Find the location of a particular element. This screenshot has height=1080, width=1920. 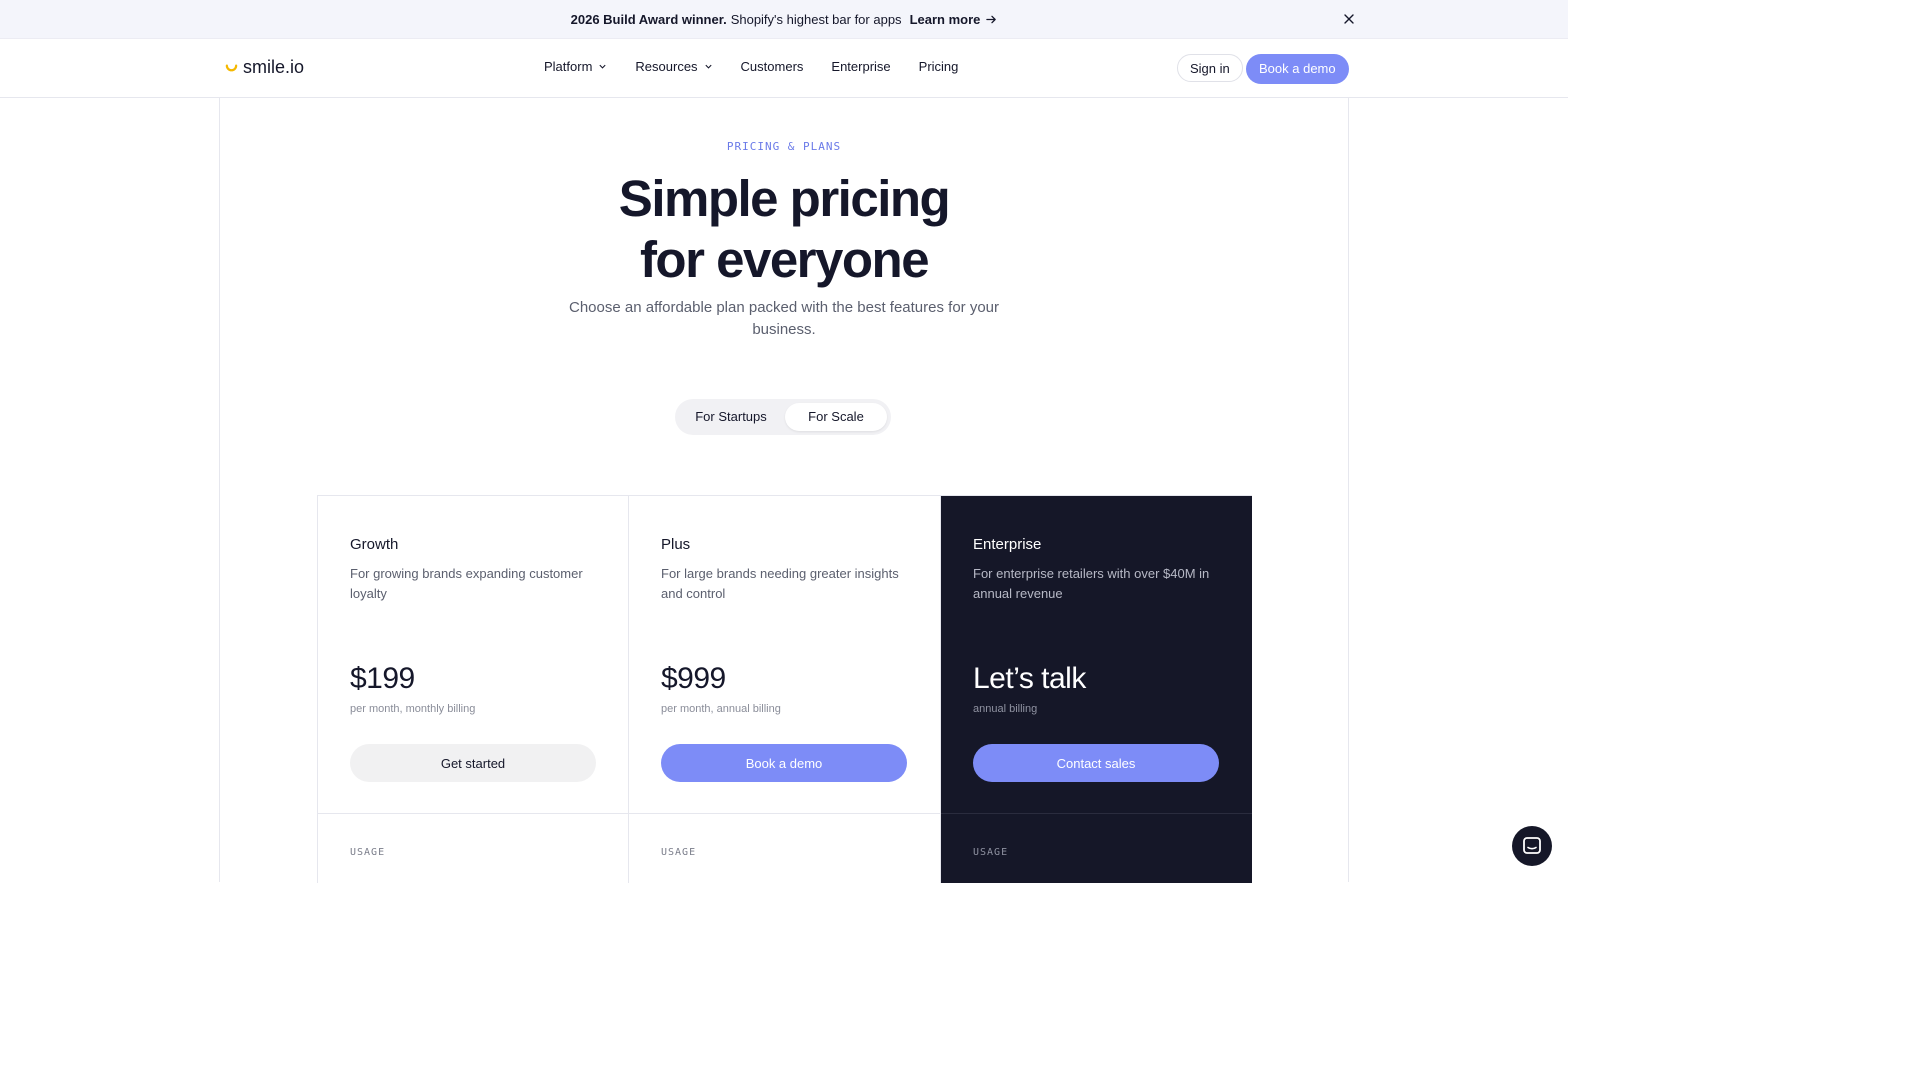

nav-label: Pricing is located at coordinates (938, 66).